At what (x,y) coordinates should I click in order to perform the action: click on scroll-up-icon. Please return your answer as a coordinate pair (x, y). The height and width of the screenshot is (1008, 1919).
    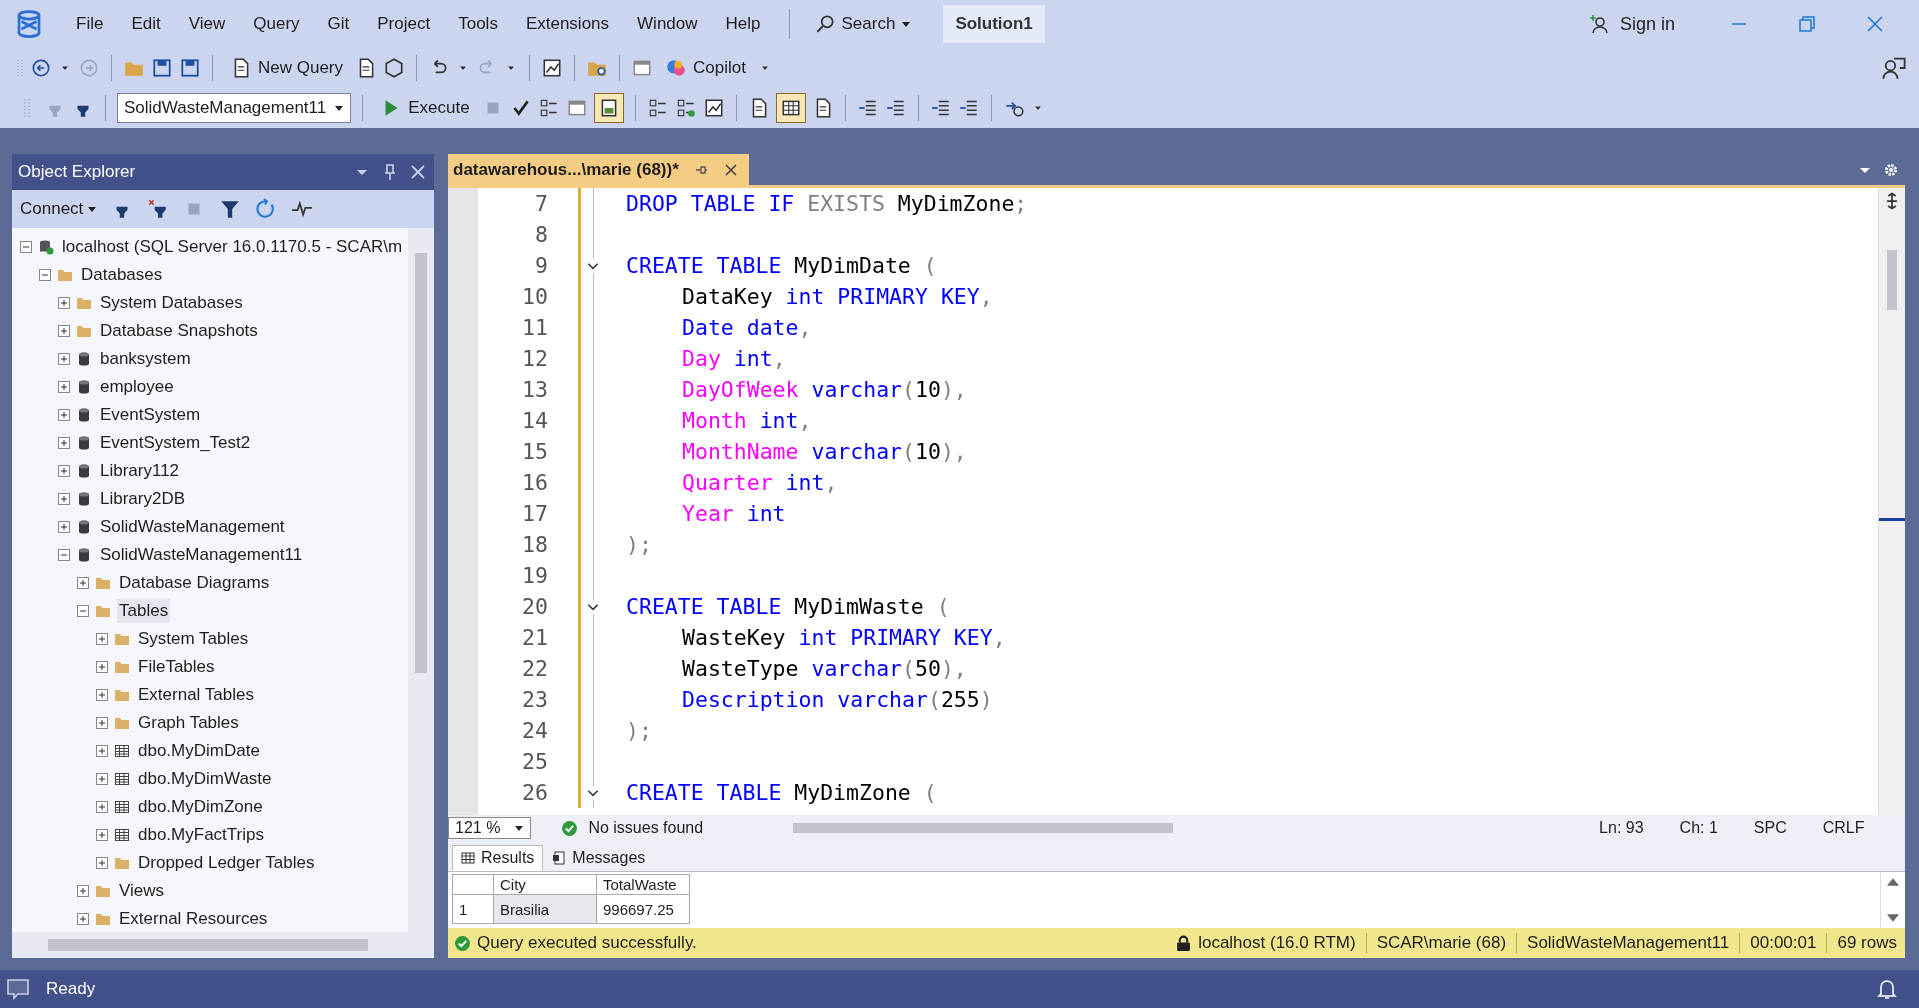
    Looking at the image, I should click on (1893, 882).